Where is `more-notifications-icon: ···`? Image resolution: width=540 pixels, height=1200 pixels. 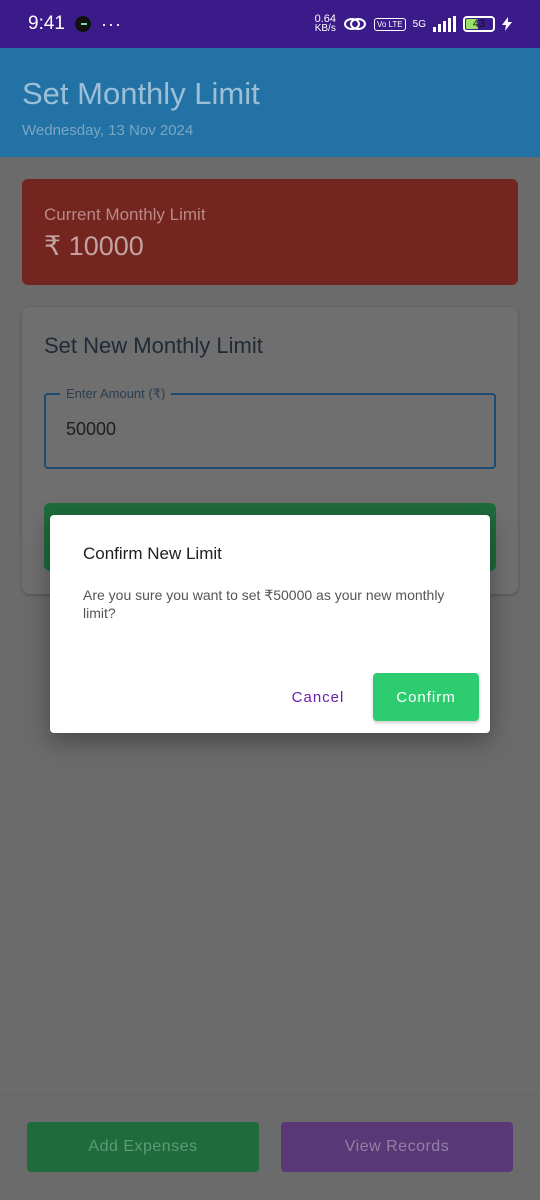 more-notifications-icon: ··· is located at coordinates (111, 23).